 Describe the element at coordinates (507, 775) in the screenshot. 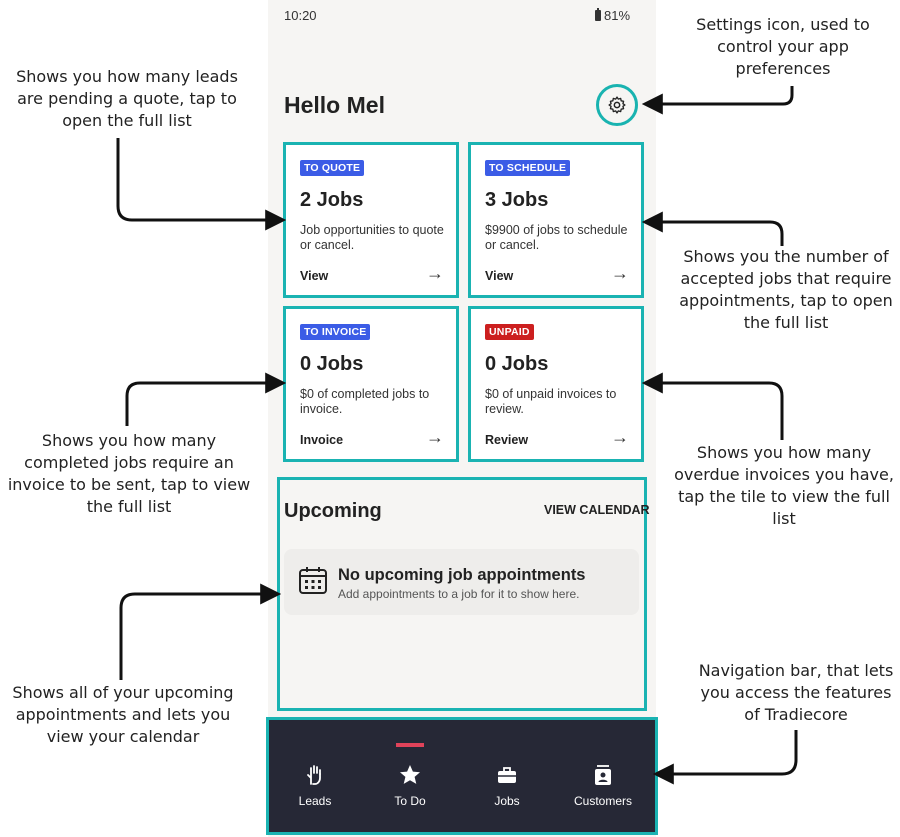

I see `briefcase-icon` at that location.